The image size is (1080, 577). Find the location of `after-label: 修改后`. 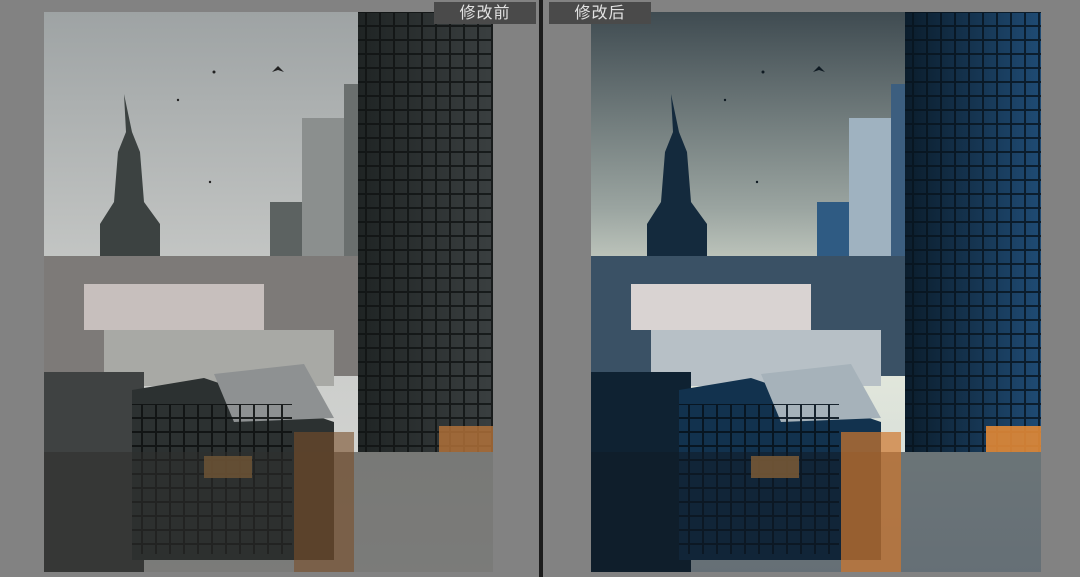

after-label: 修改后 is located at coordinates (600, 13).